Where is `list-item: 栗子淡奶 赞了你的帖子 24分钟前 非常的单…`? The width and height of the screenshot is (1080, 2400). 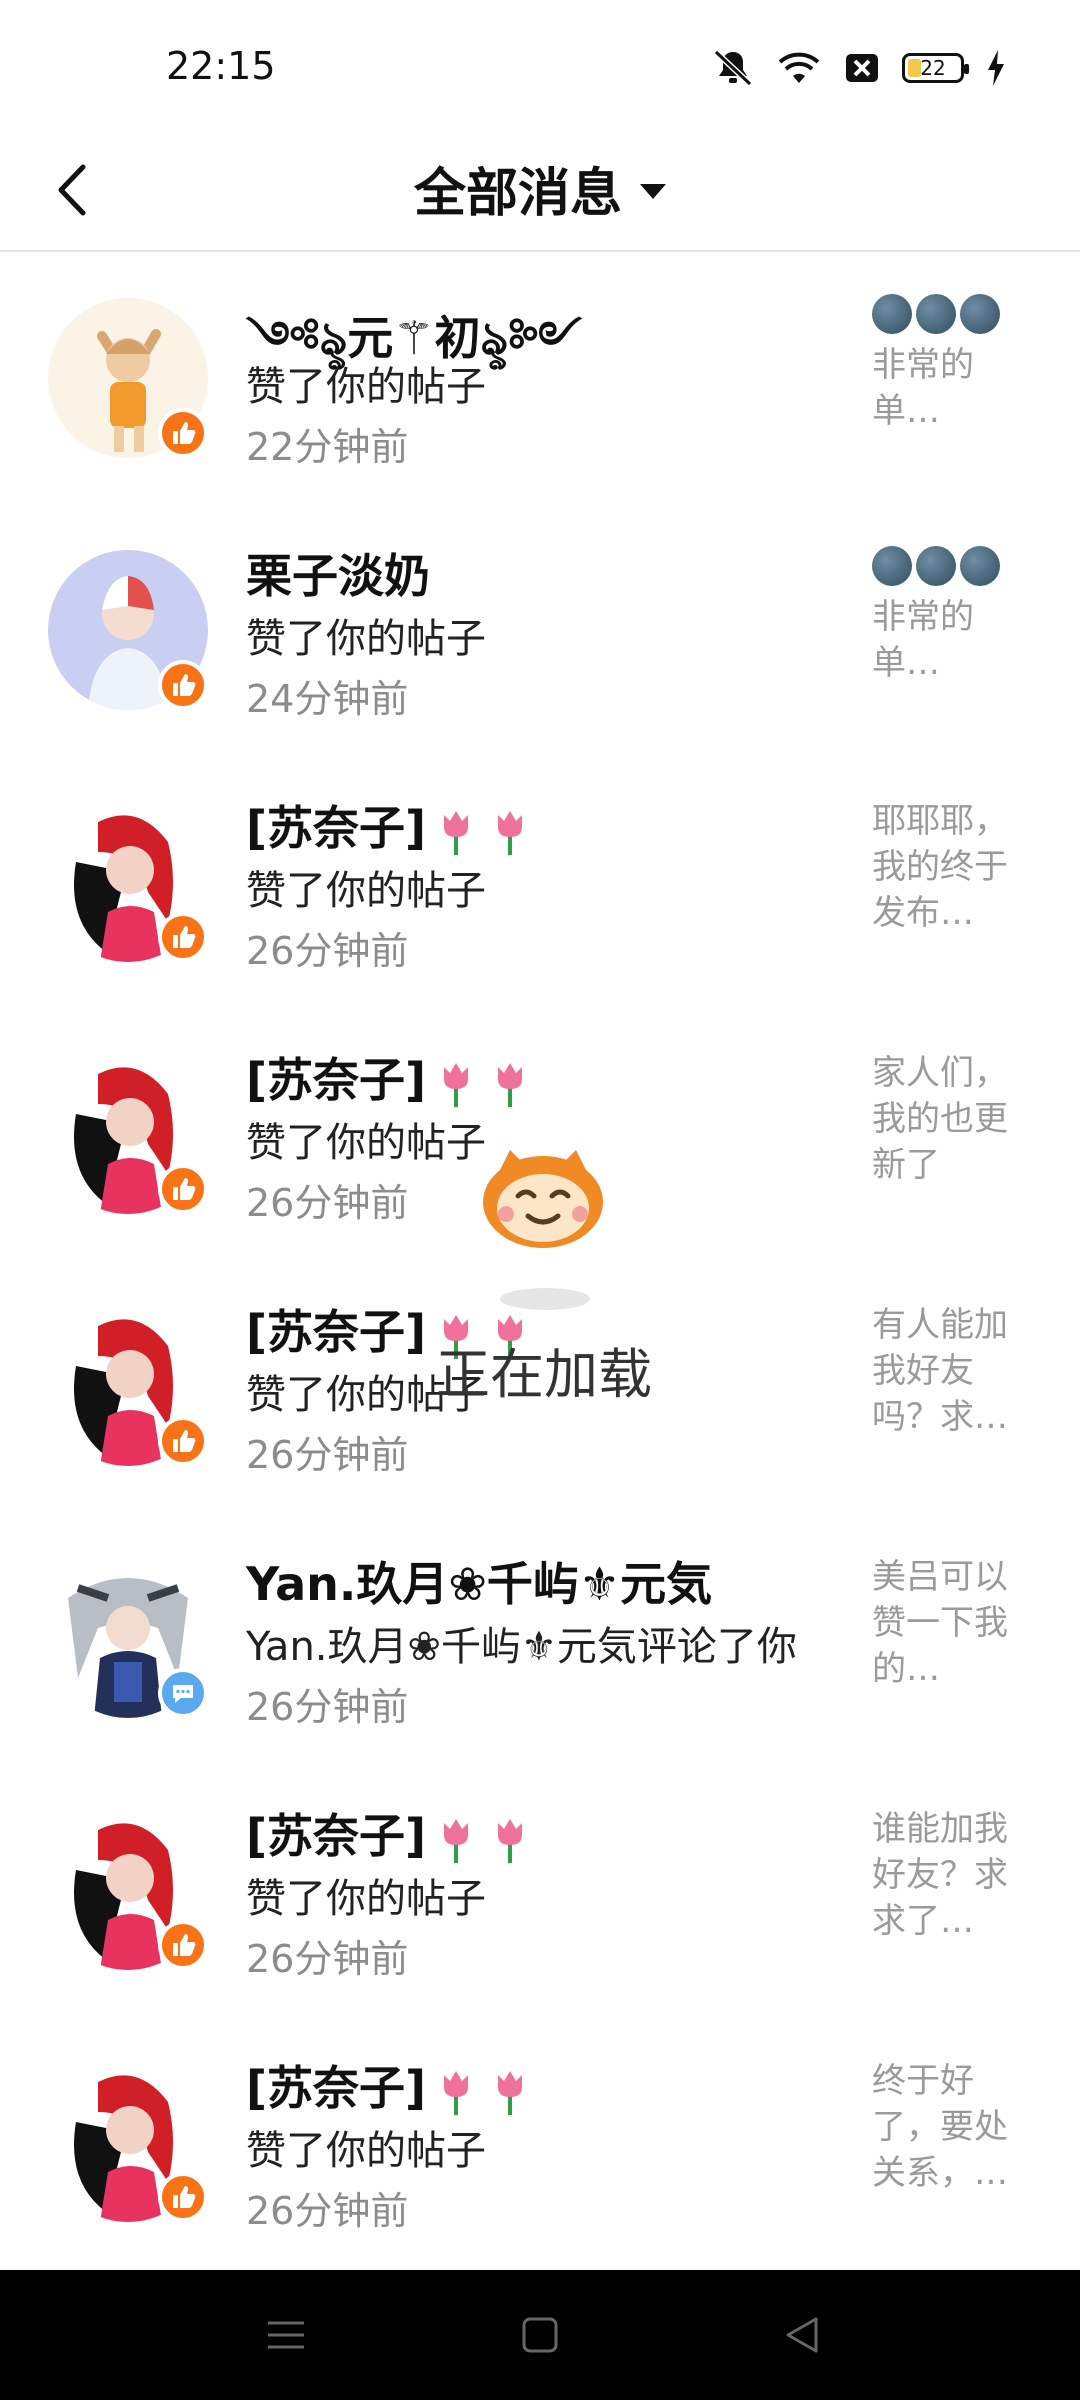 list-item: 栗子淡奶 赞了你的帖子 24分钟前 非常的单… is located at coordinates (540, 630).